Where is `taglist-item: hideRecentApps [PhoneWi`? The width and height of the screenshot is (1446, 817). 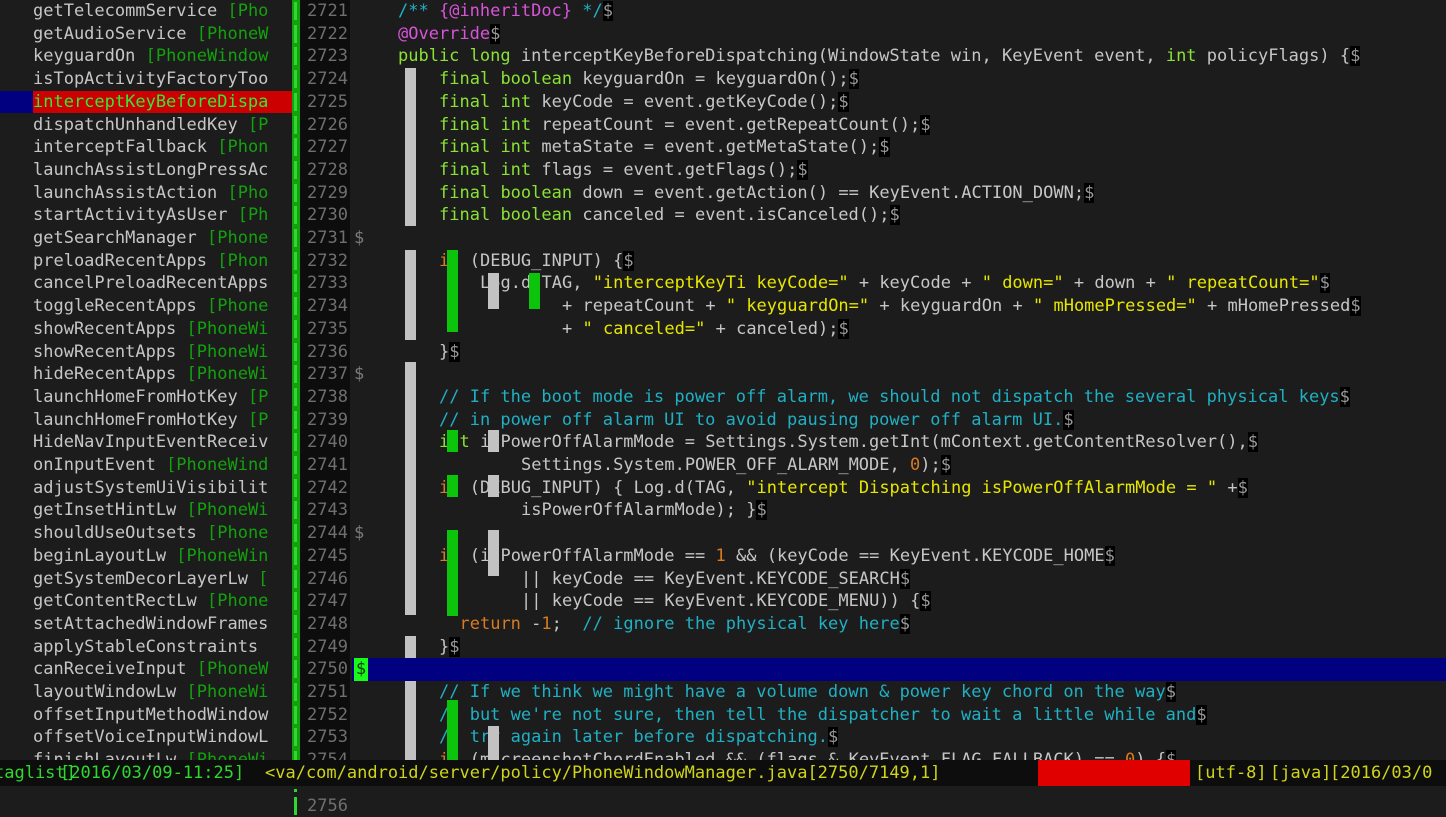 taglist-item: hideRecentApps [PhoneWi is located at coordinates (146, 374).